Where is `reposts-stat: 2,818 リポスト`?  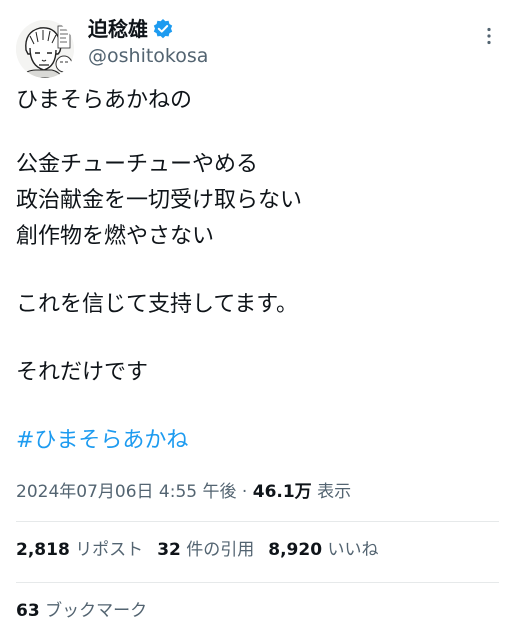
reposts-stat: 2,818 リポスト is located at coordinates (79, 550).